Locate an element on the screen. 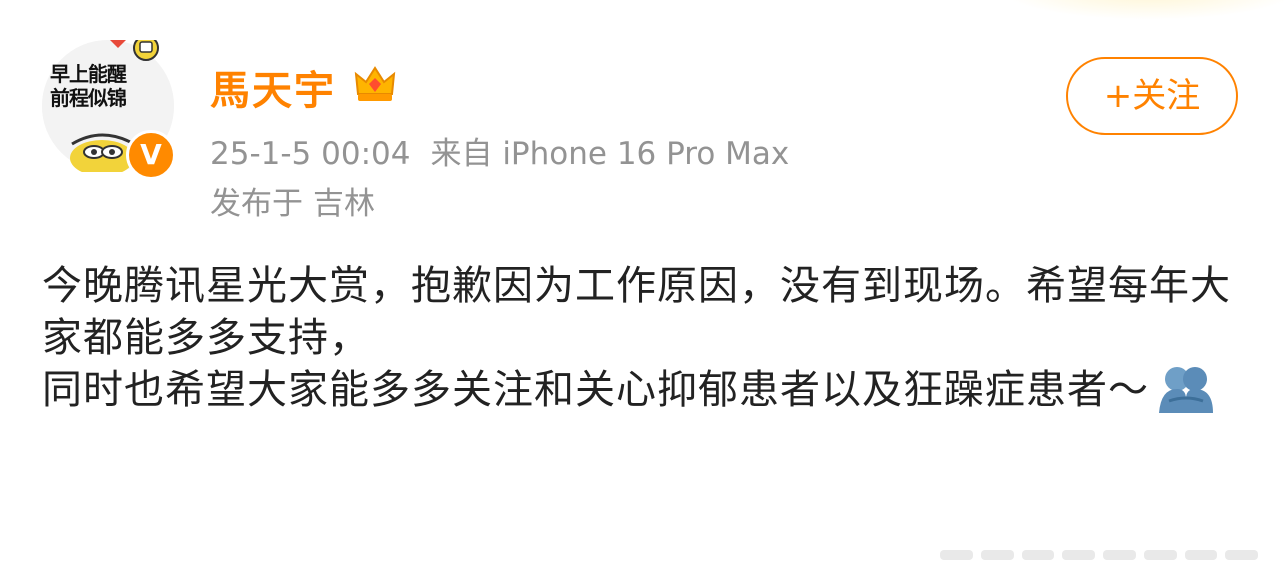 This screenshot has width=1284, height=583. post-line-2: 同时也希望大家能多多关注和关心抑郁患者以及狂躁症患者～ is located at coordinates (642, 390).